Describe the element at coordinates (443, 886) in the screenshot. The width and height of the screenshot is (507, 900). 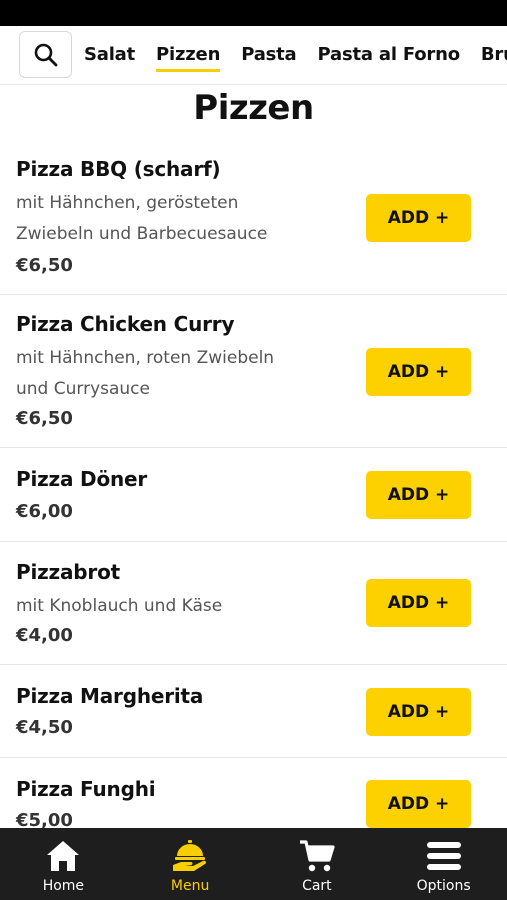
I see `nav-label: Options` at that location.